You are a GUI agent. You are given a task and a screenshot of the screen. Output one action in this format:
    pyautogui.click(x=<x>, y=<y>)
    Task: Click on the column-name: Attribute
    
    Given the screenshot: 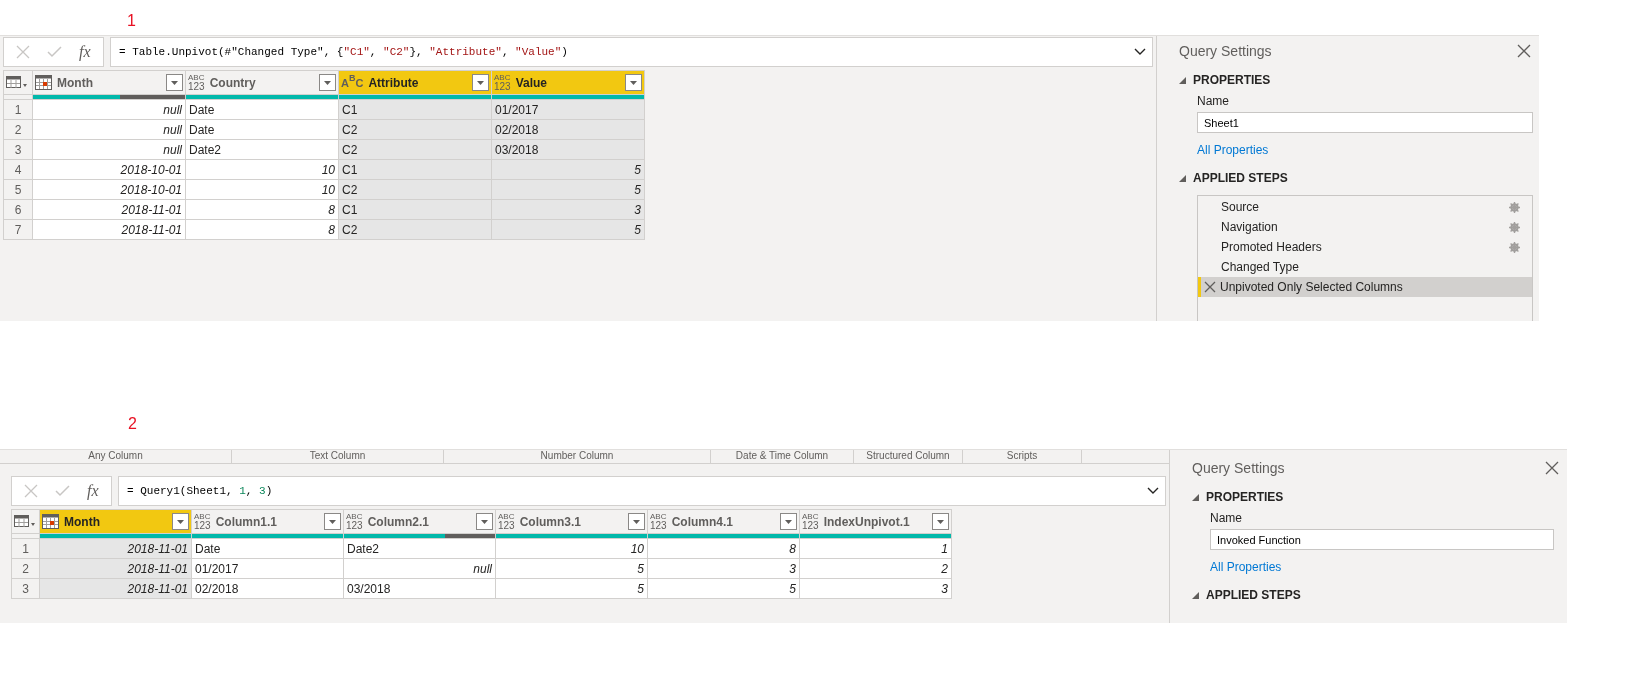 What is the action you would take?
    pyautogui.click(x=394, y=83)
    